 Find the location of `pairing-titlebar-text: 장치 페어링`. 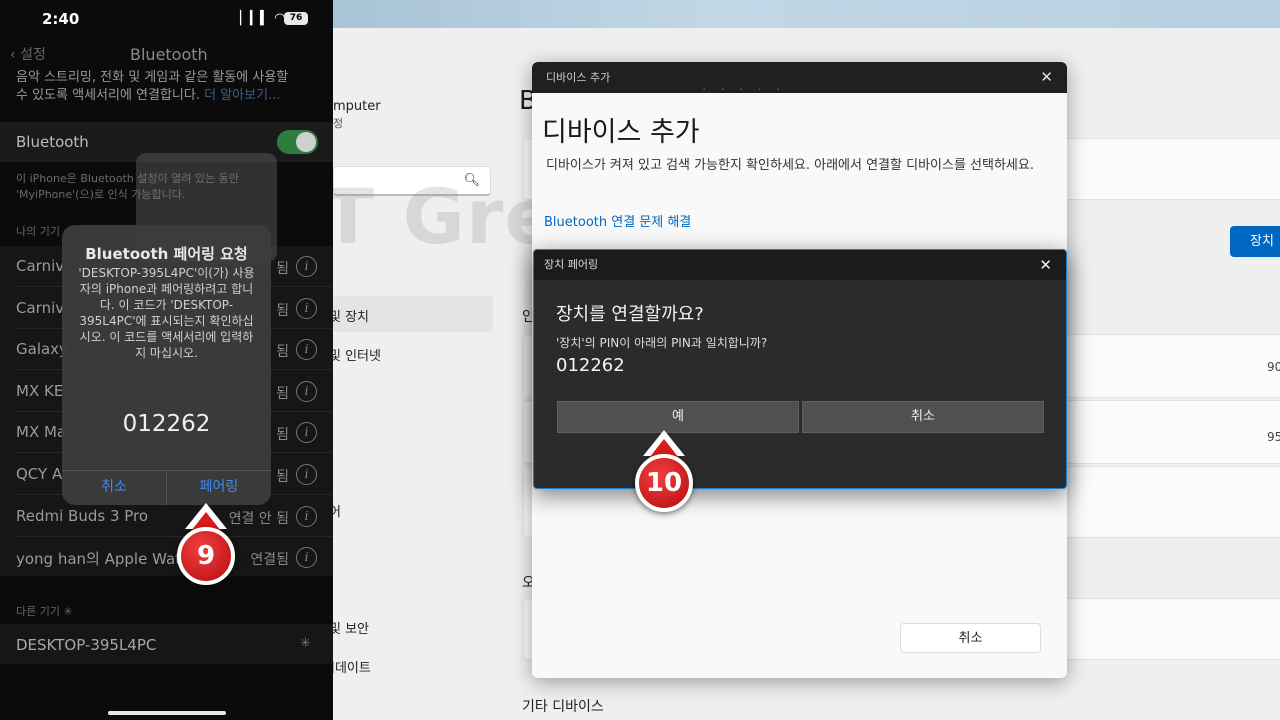

pairing-titlebar-text: 장치 페어링 is located at coordinates (571, 264).